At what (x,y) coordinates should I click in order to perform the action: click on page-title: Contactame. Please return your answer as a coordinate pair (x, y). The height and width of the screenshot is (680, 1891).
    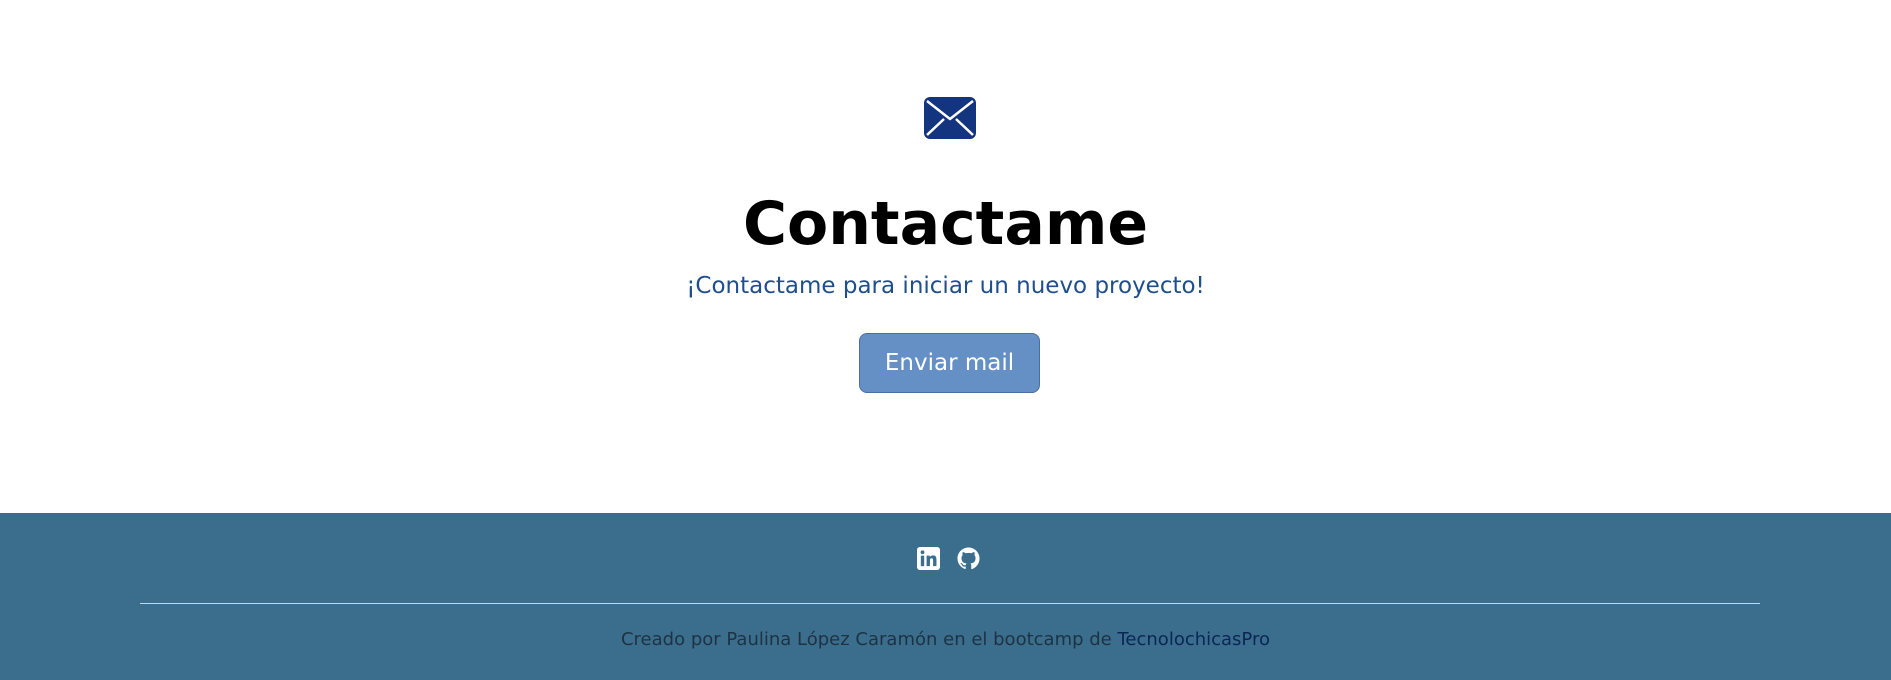
    Looking at the image, I should click on (945, 224).